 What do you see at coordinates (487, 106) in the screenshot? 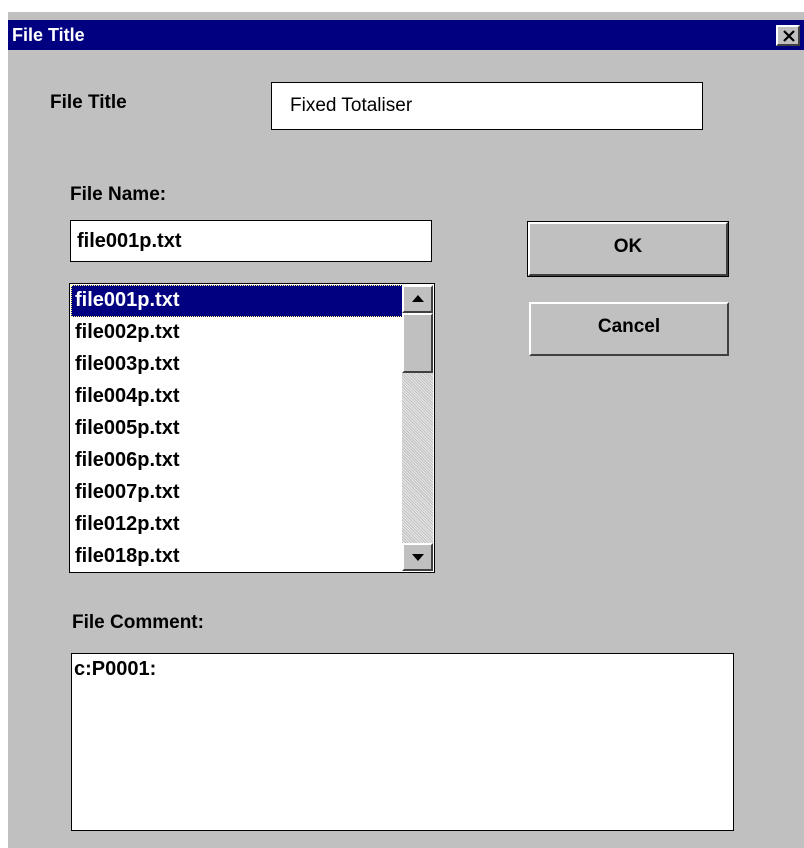
I see `file-title-input: Fixed Totaliser` at bounding box center [487, 106].